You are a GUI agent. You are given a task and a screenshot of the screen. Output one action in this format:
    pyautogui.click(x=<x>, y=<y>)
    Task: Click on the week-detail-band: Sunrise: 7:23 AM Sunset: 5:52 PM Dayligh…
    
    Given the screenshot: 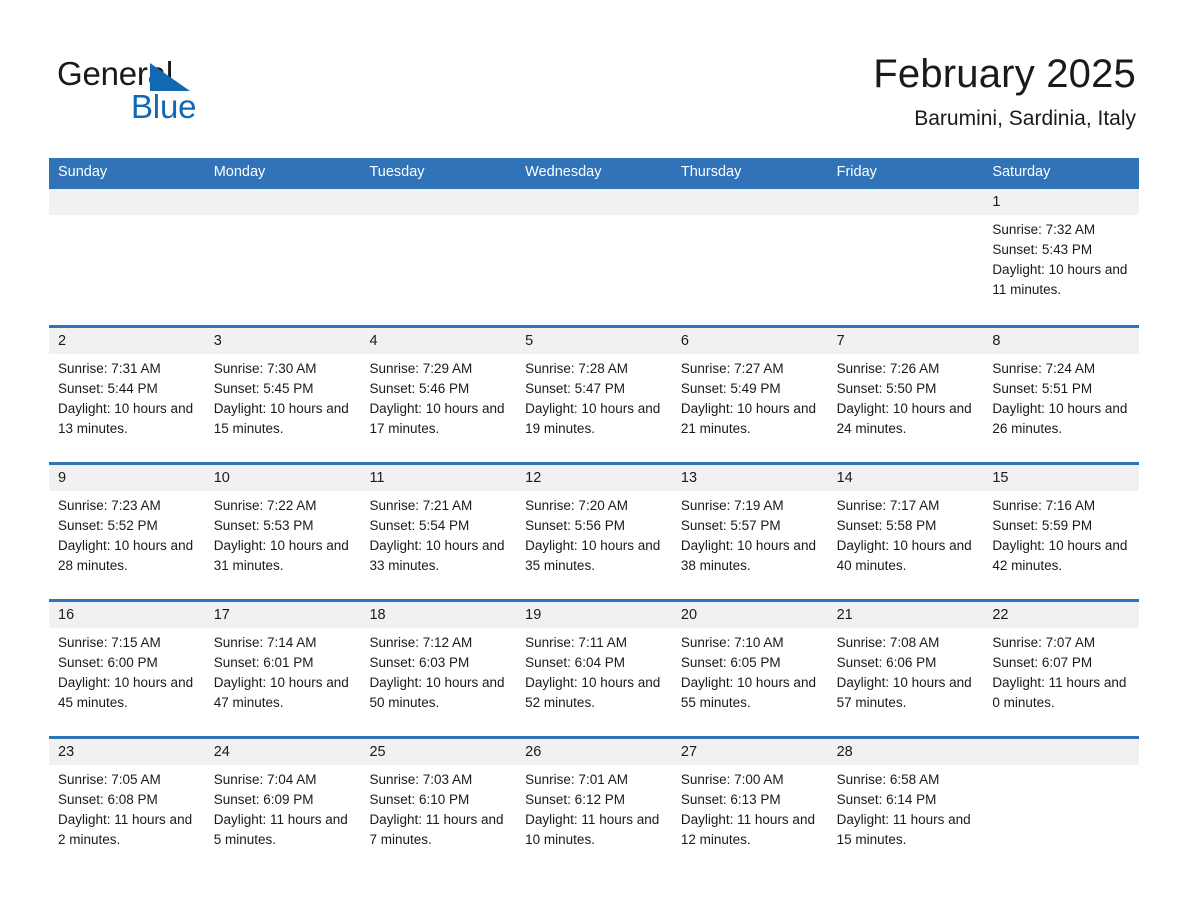 What is the action you would take?
    pyautogui.click(x=594, y=545)
    